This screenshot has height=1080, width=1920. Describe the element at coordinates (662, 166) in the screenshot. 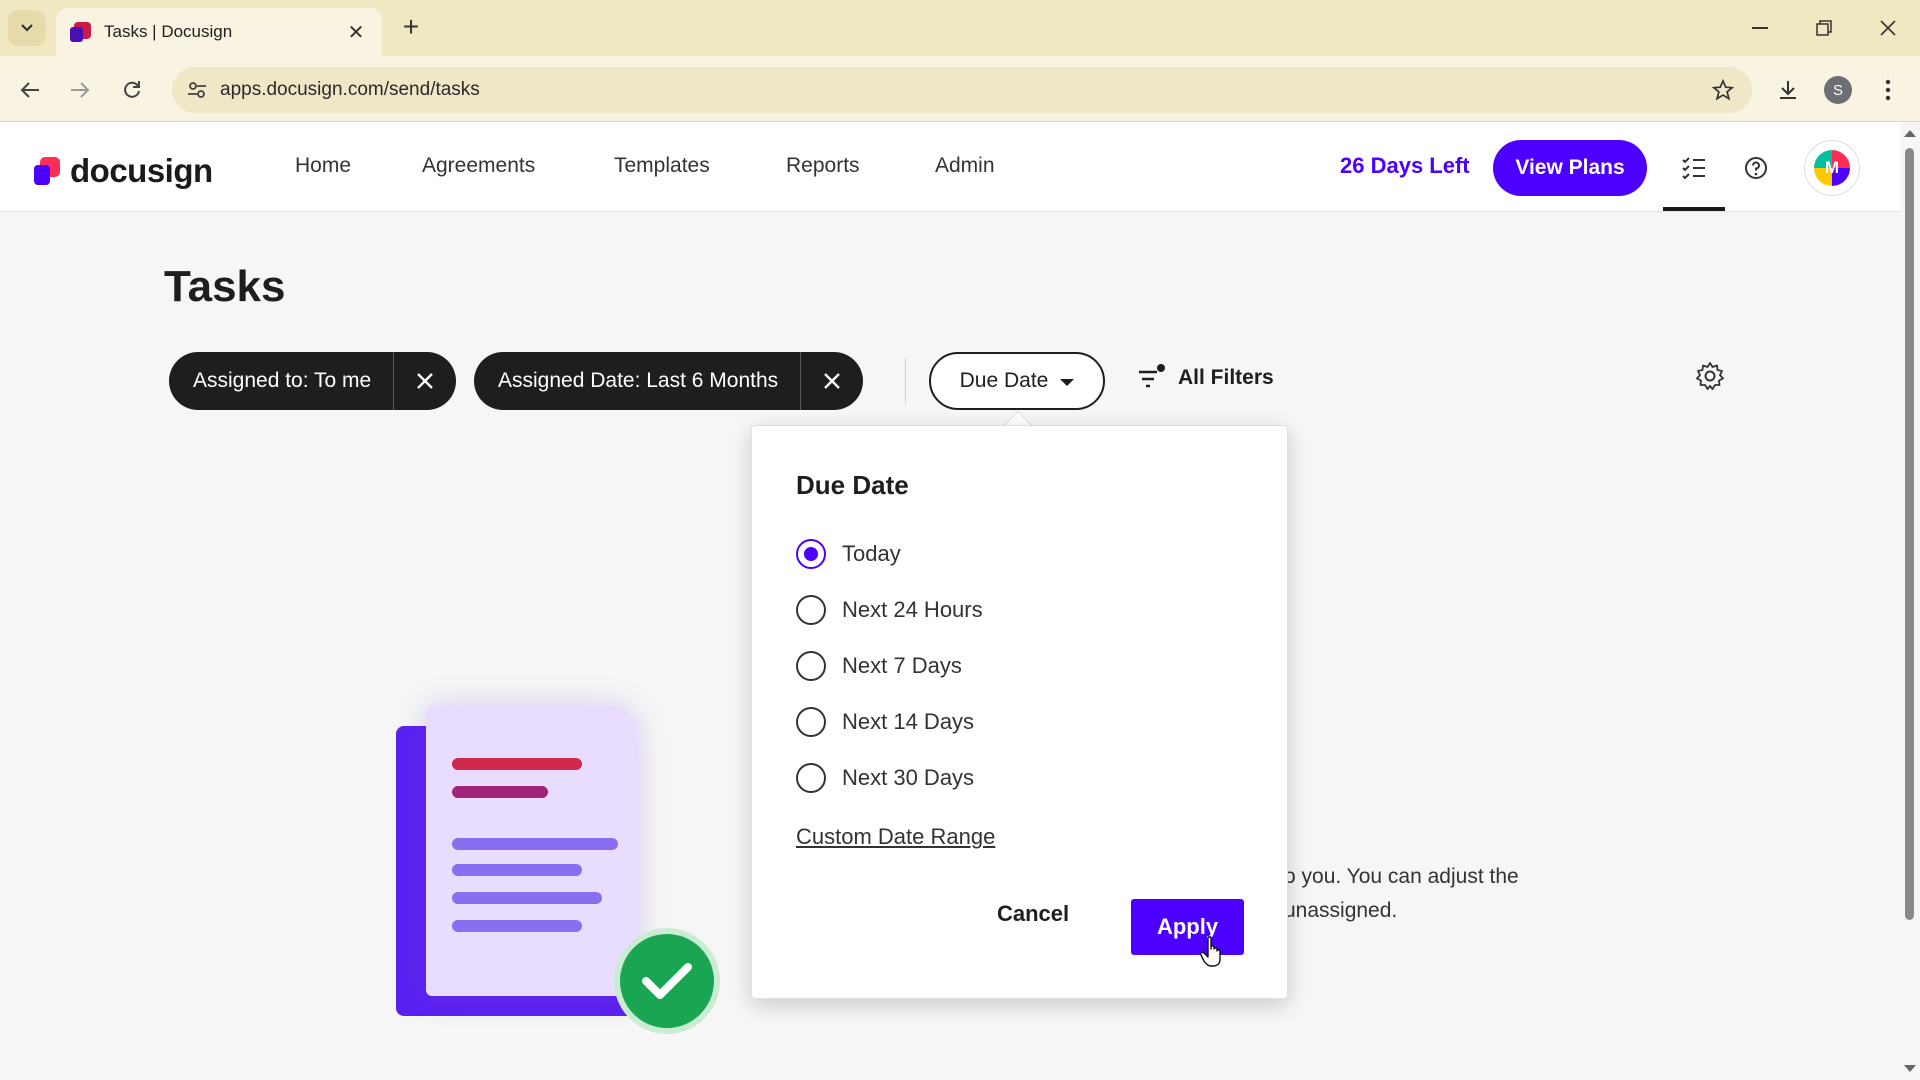

I see `nav-templates: Templates` at that location.